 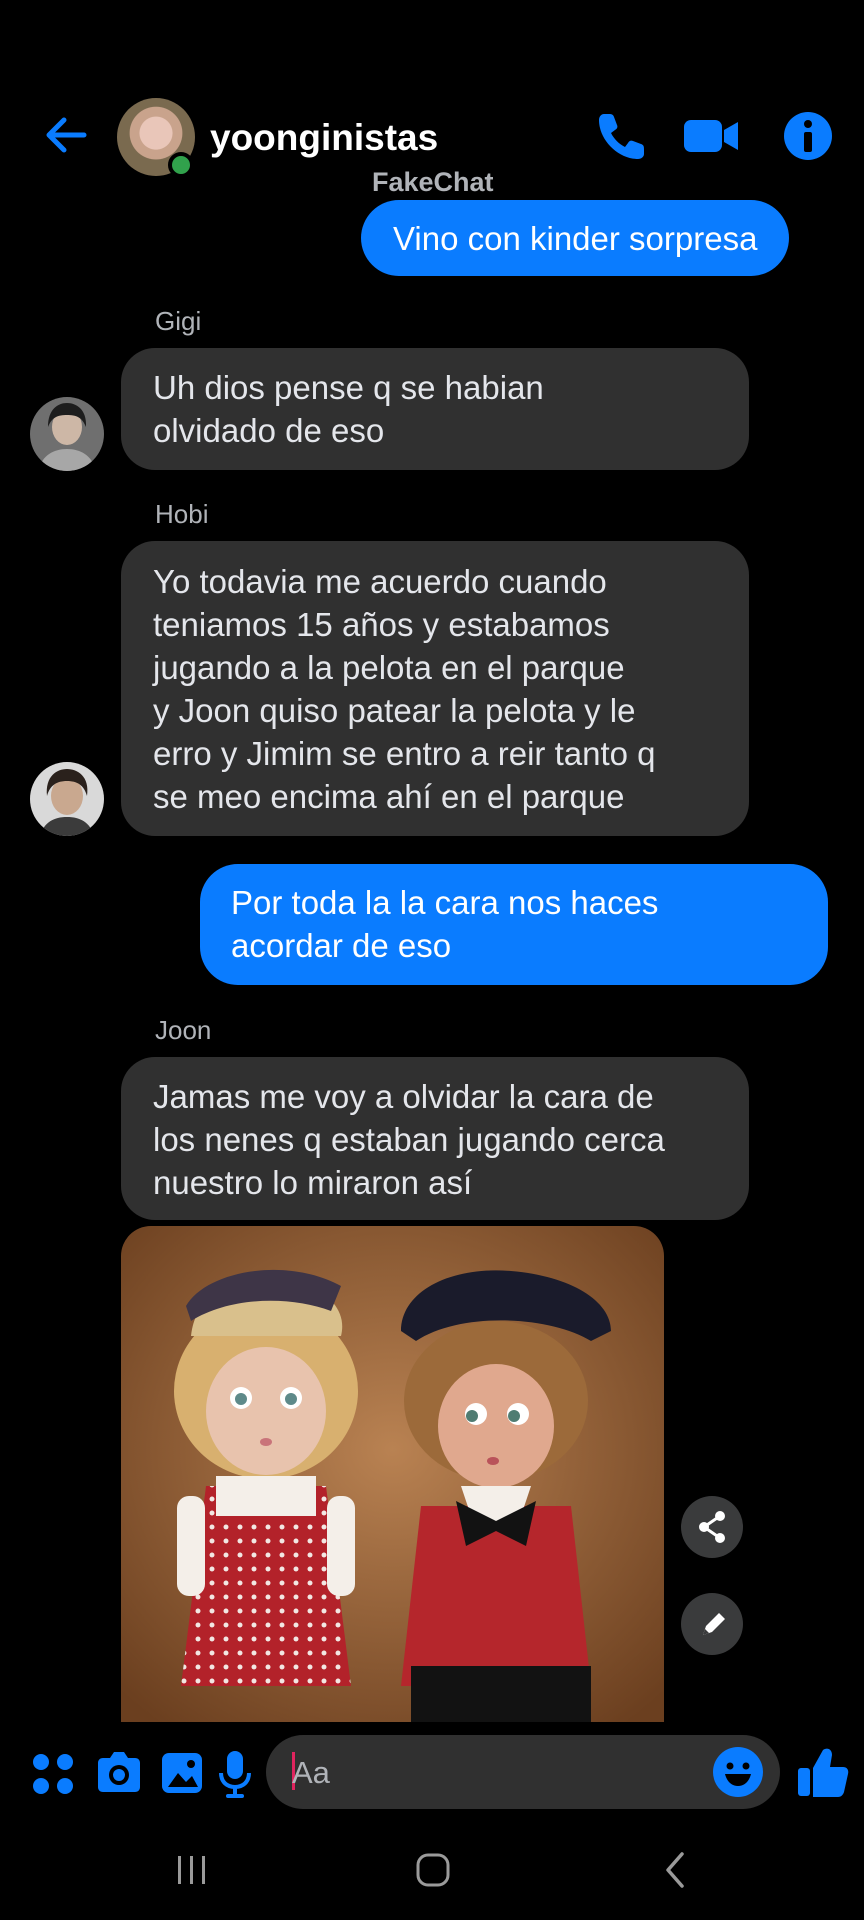 What do you see at coordinates (182, 514) in the screenshot?
I see `sender-name: Hobi` at bounding box center [182, 514].